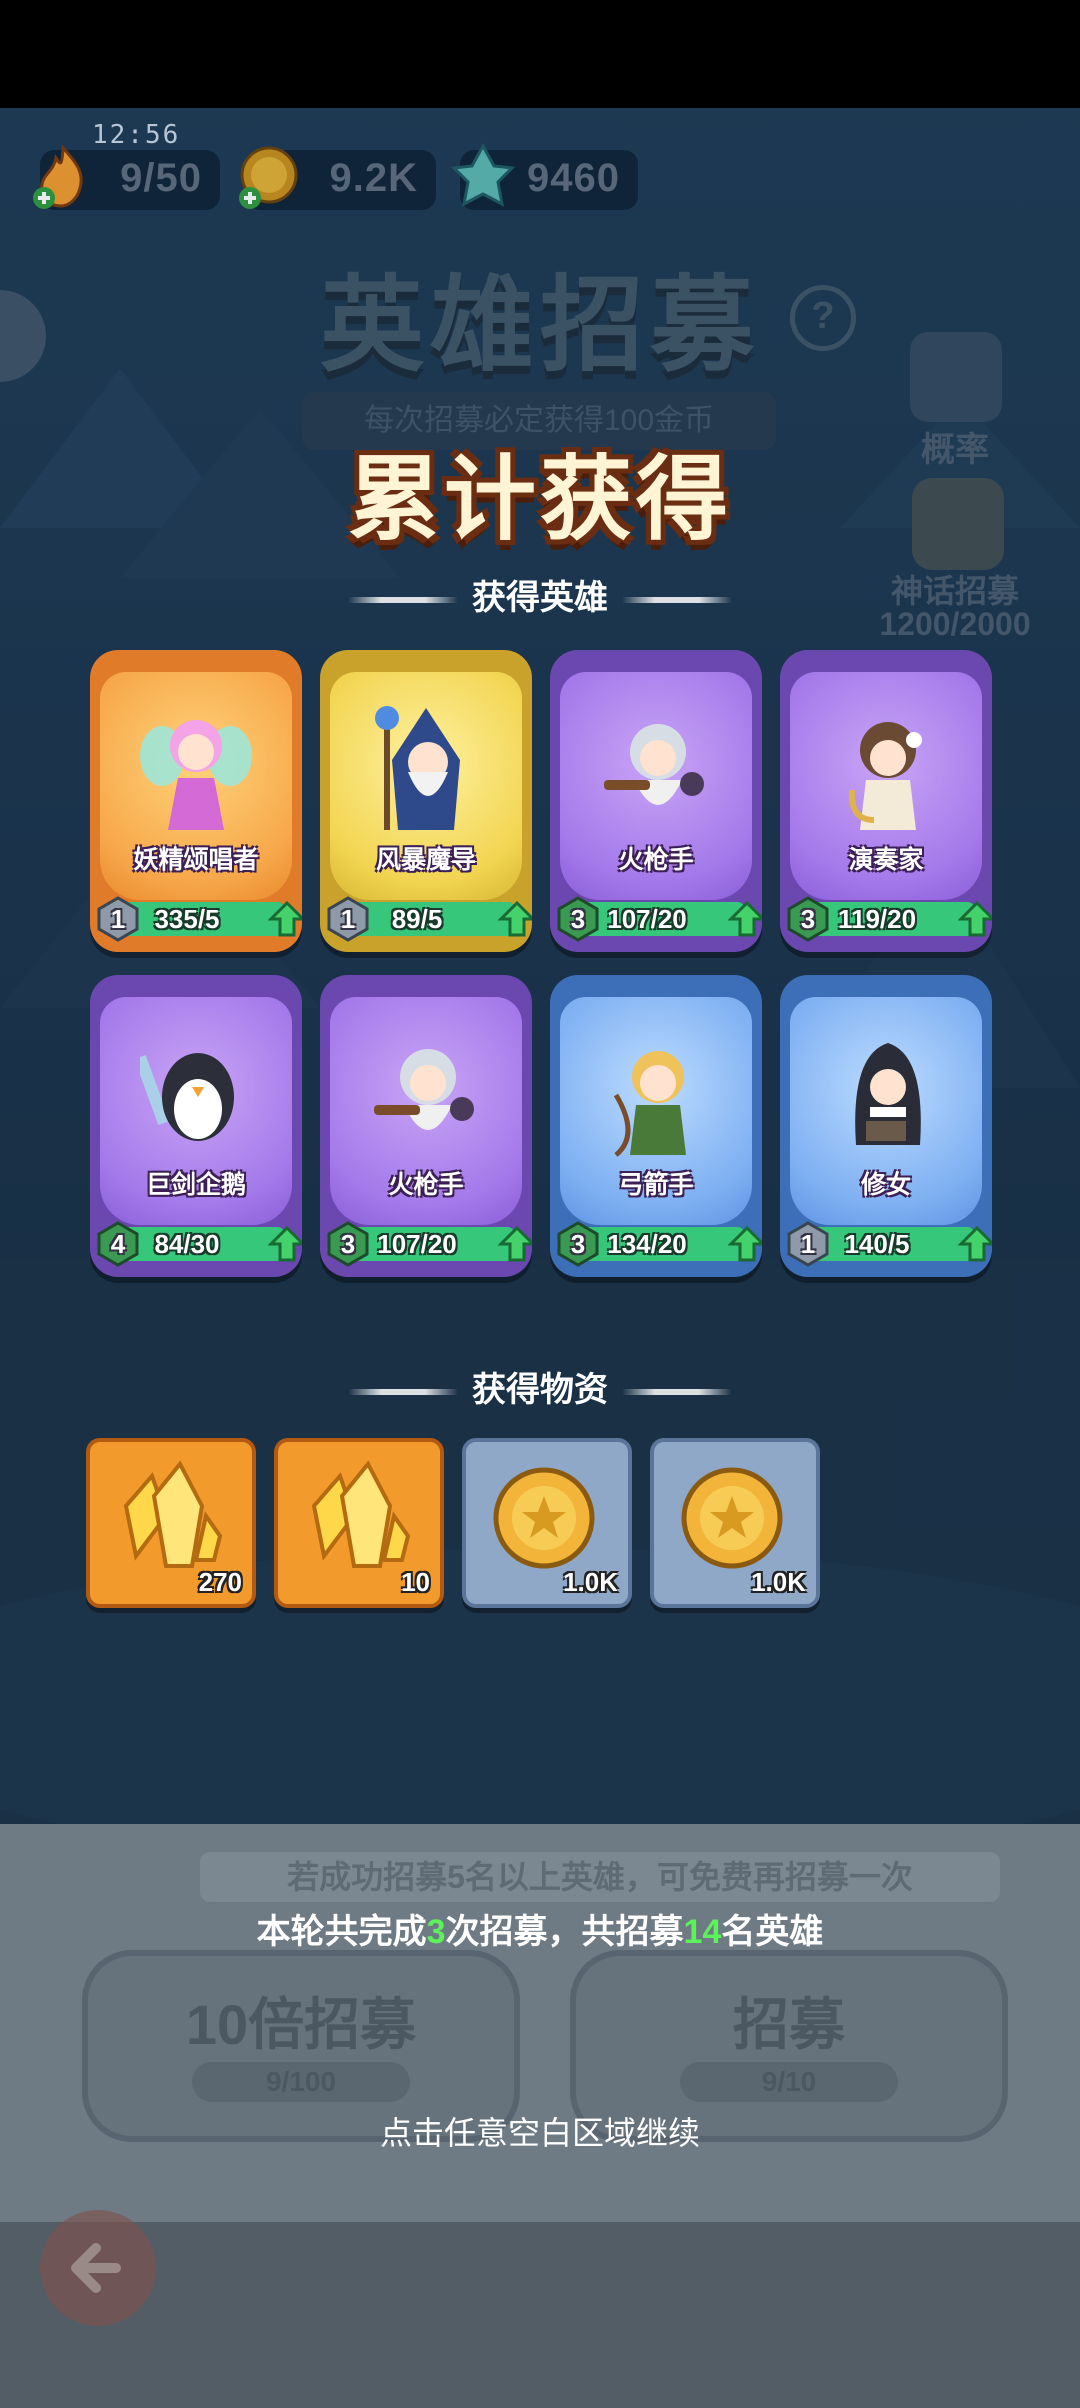 This screenshot has width=1080, height=2408. I want to click on resource-energy: 9/50, so click(126, 177).